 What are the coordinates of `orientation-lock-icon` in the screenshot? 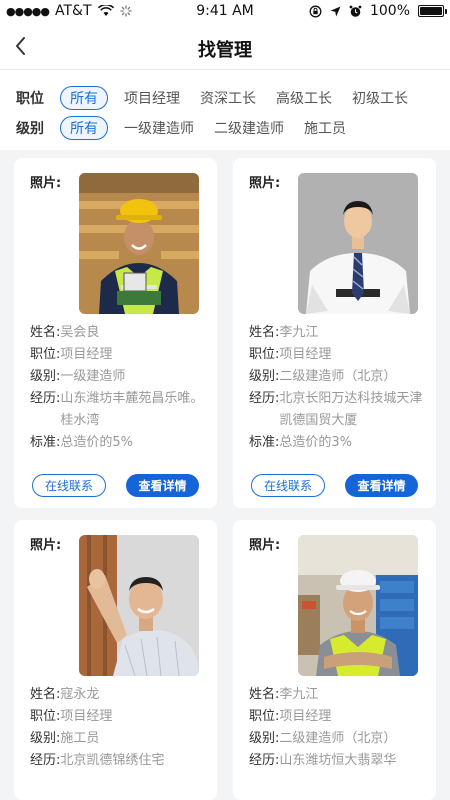 It's located at (315, 11).